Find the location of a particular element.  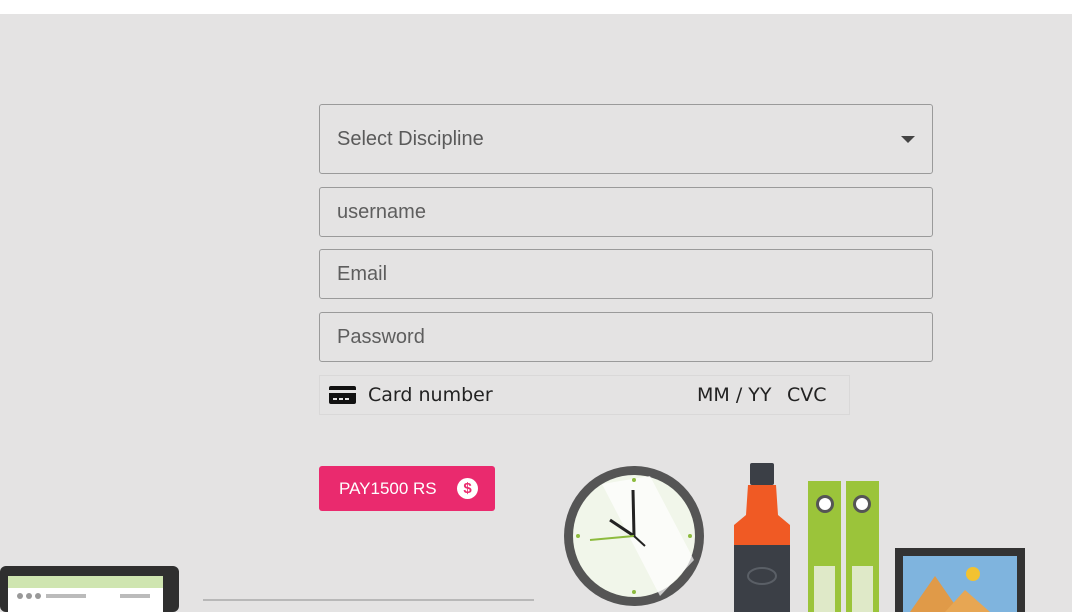

picture-frame-illustration is located at coordinates (960, 580).